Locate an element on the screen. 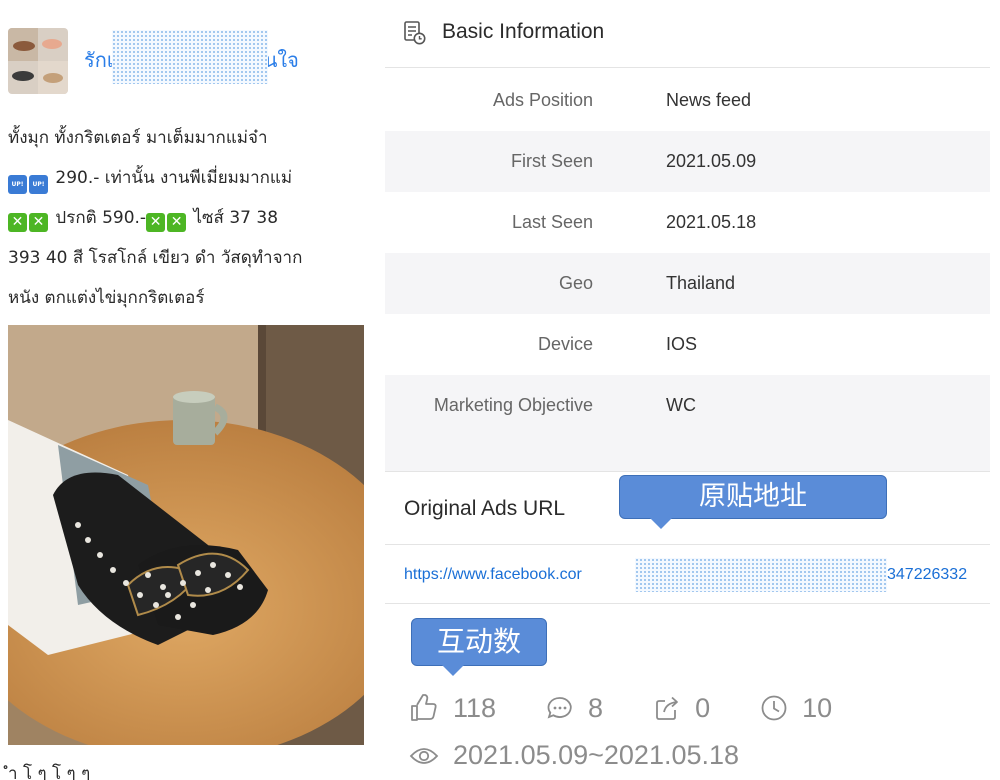  page-name: รักเ นใจ is located at coordinates (204, 57).